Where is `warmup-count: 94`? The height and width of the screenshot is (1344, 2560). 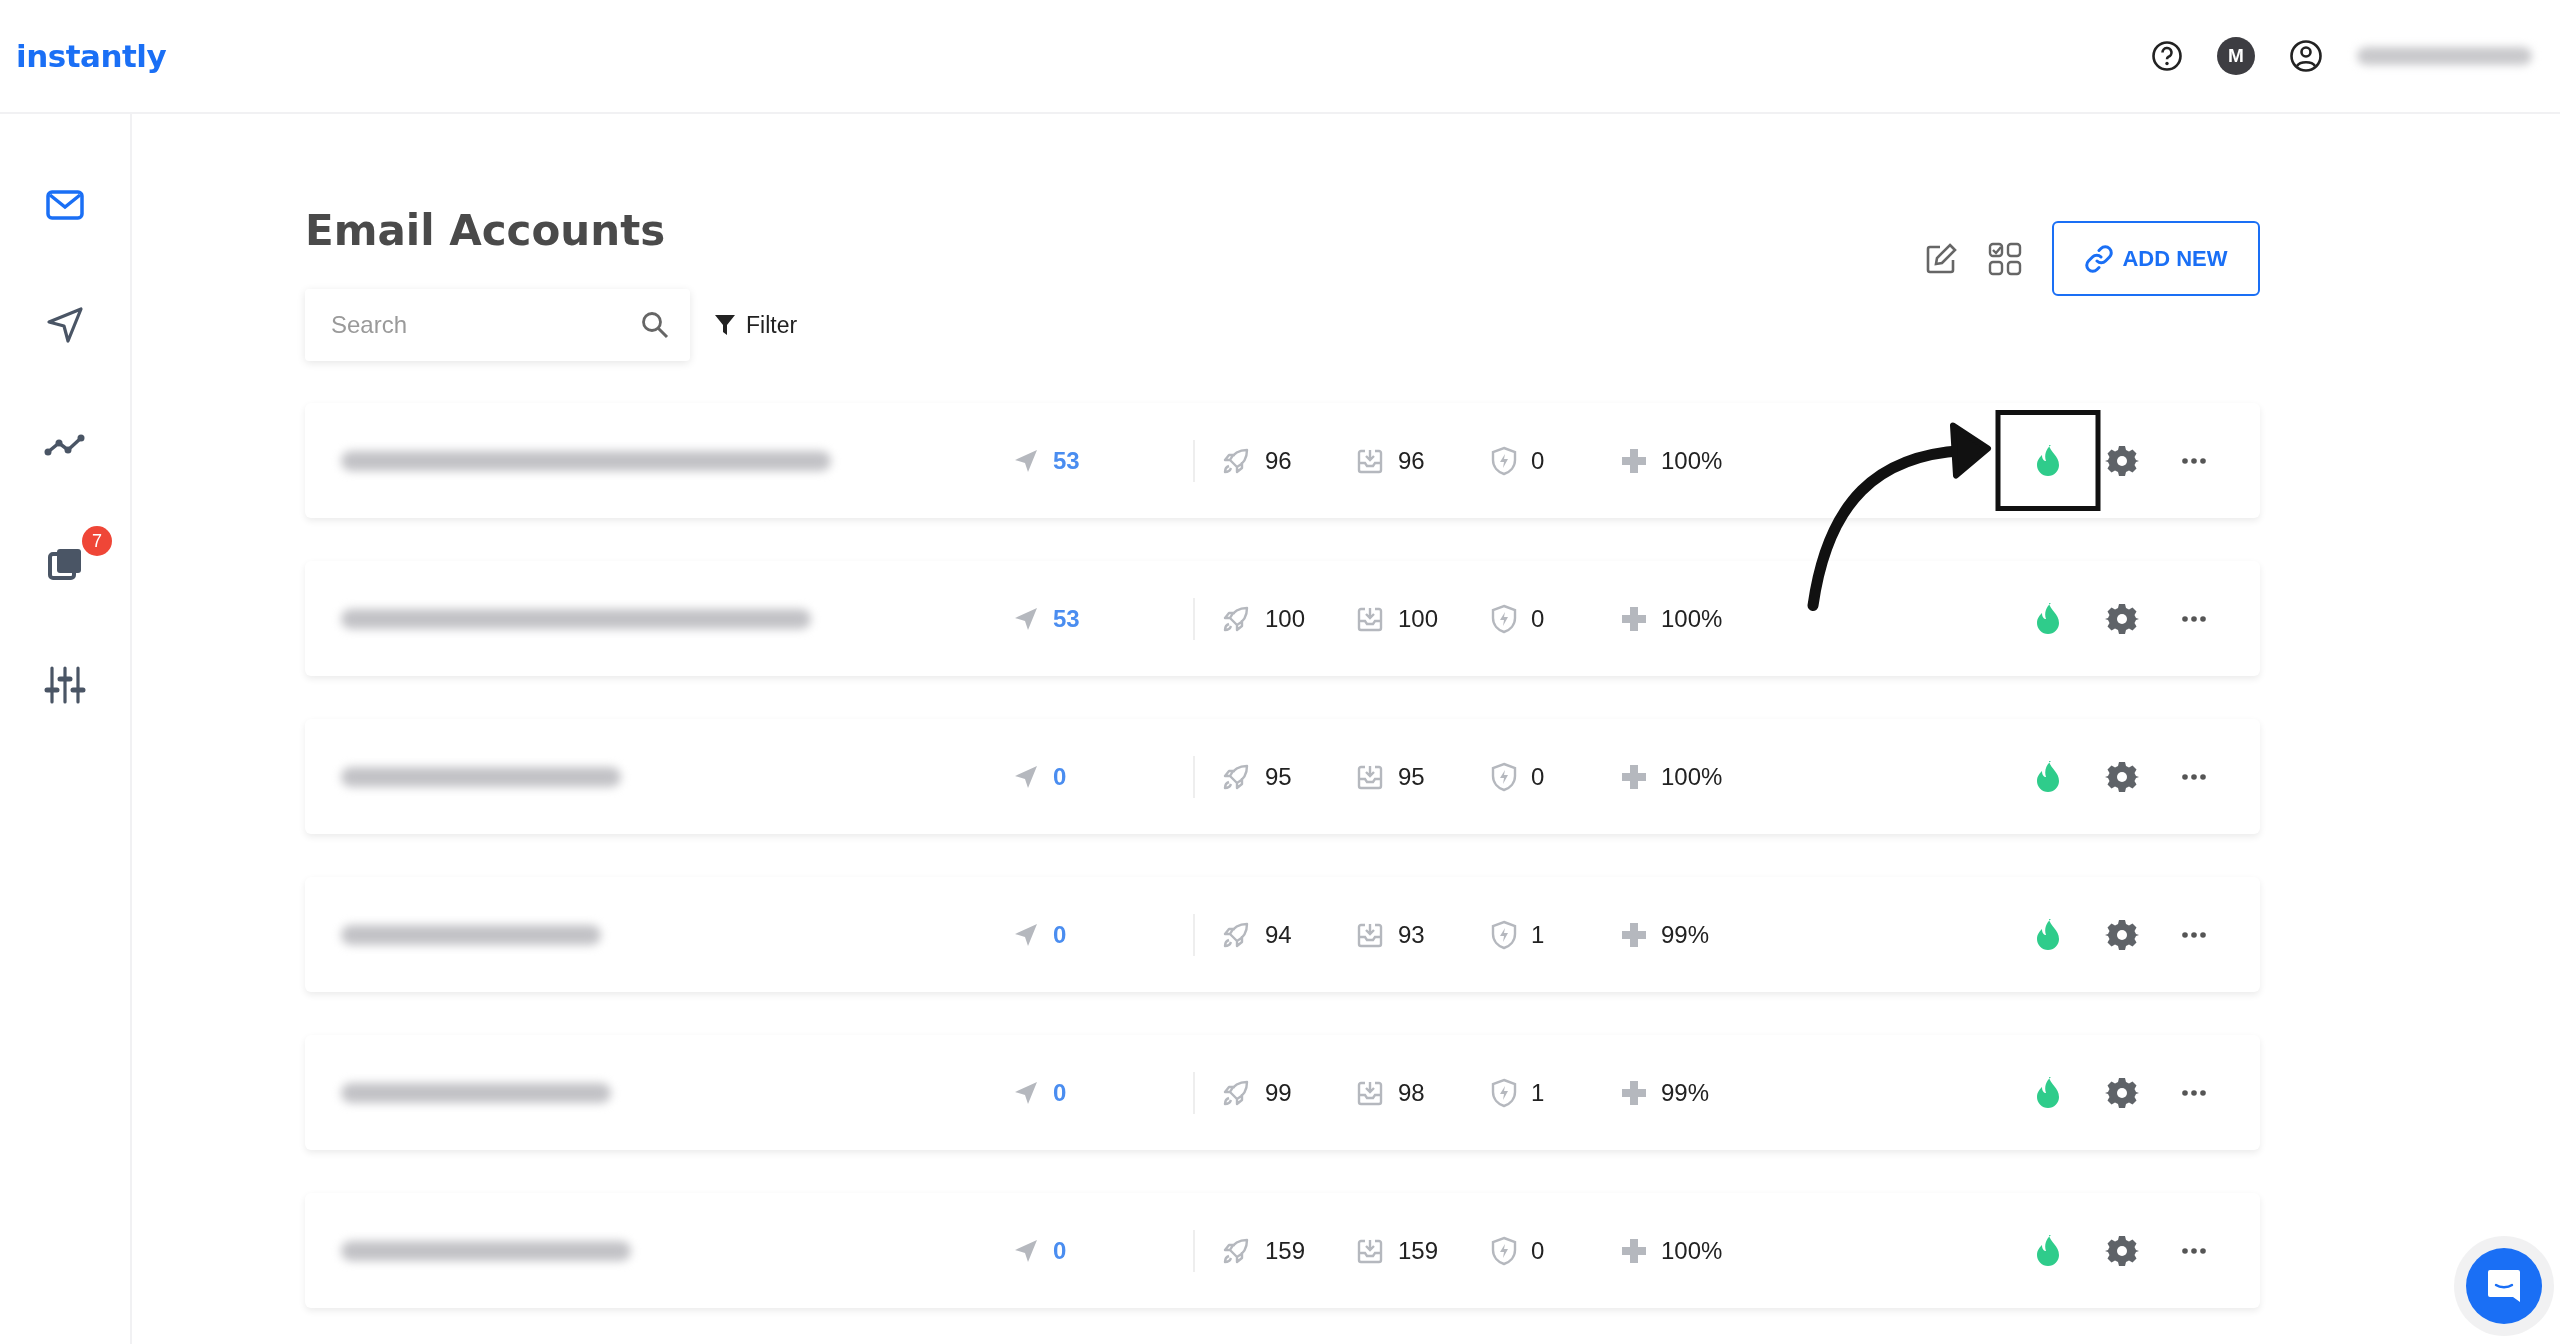 warmup-count: 94 is located at coordinates (1278, 934).